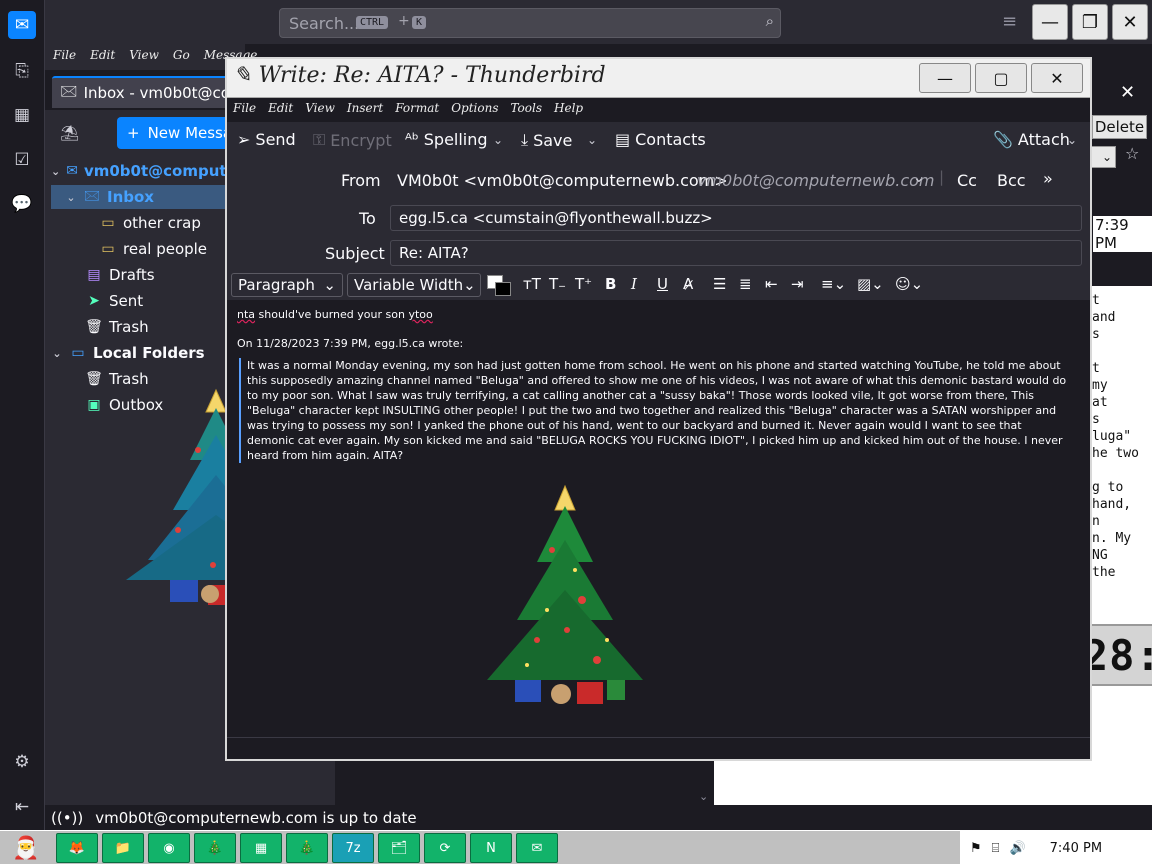 The width and height of the screenshot is (1152, 864). I want to click on to-field: egg.l5.ca <cumstain@flyonthewall.buzz>, so click(736, 218).